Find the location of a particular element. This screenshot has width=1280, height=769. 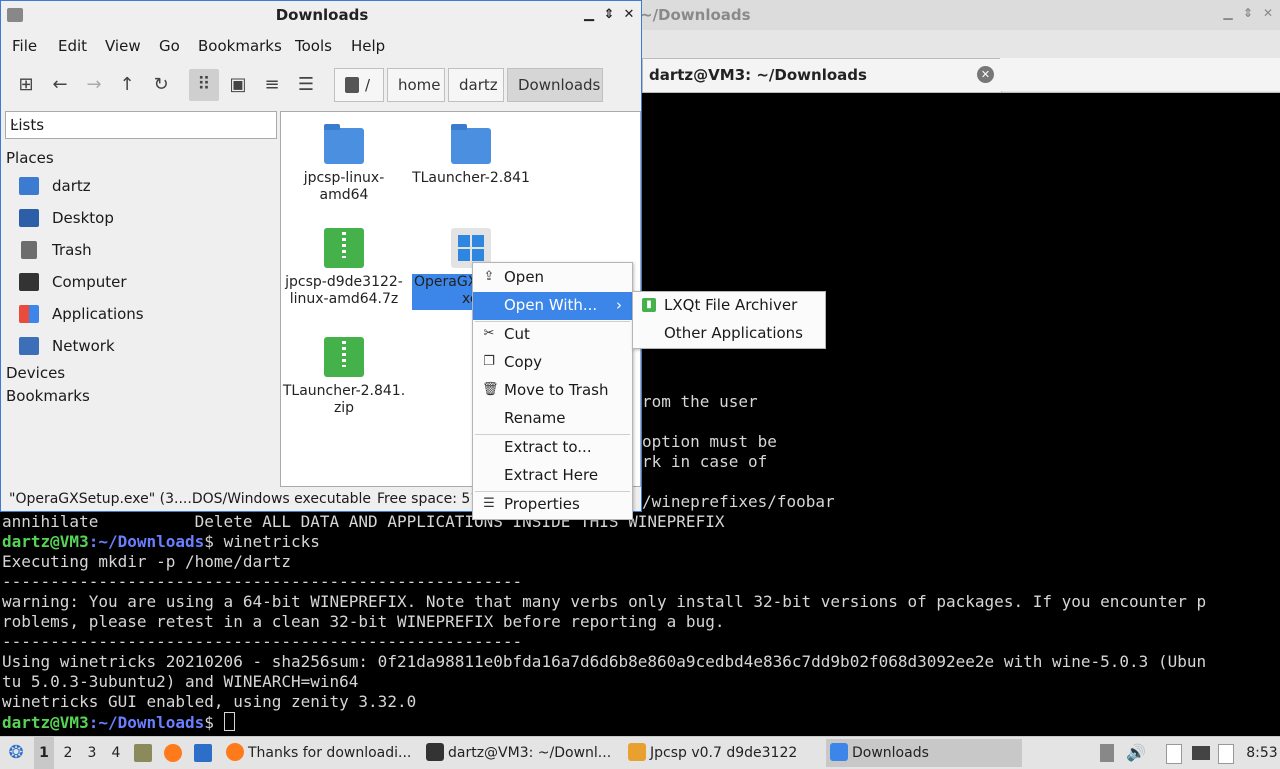

menu-item-copy: ❐ Copy is located at coordinates (552, 363).